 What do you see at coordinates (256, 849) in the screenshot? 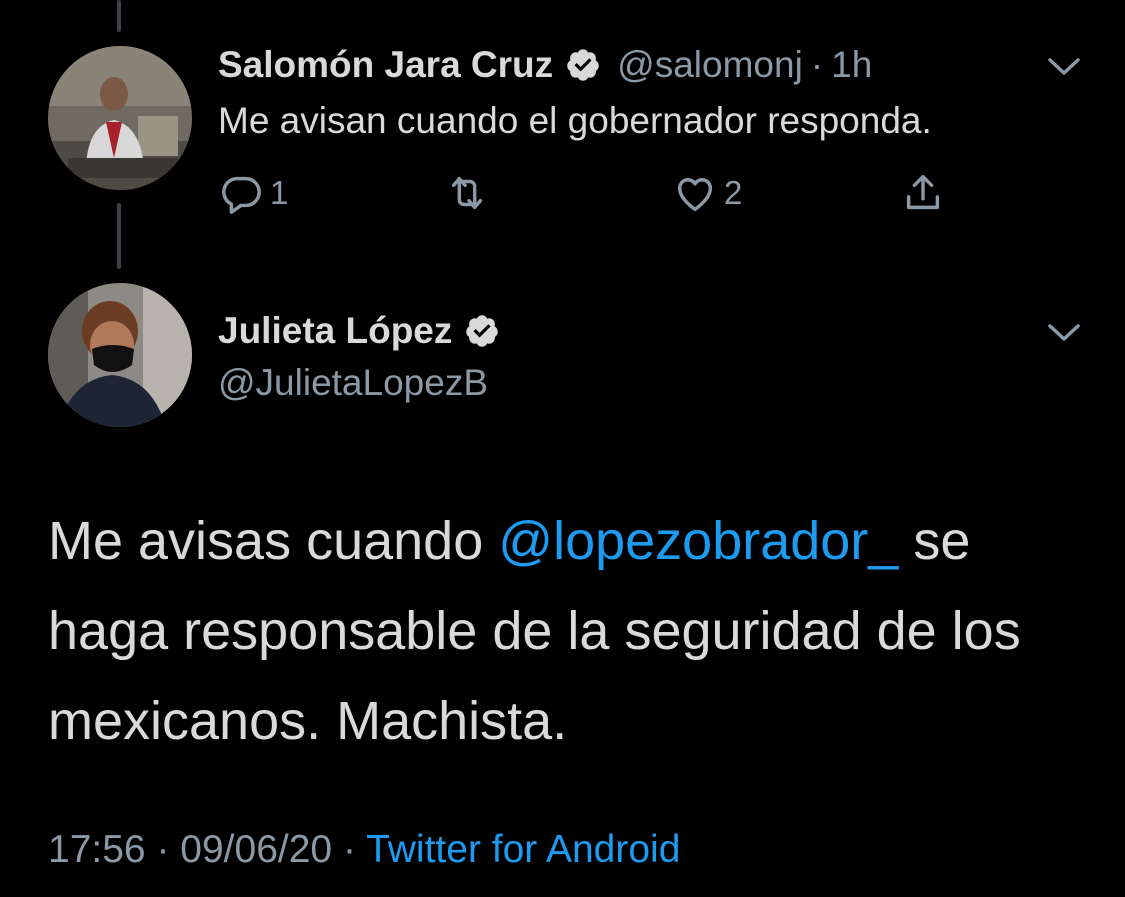
I see `tweet-date: 09/06/20` at bounding box center [256, 849].